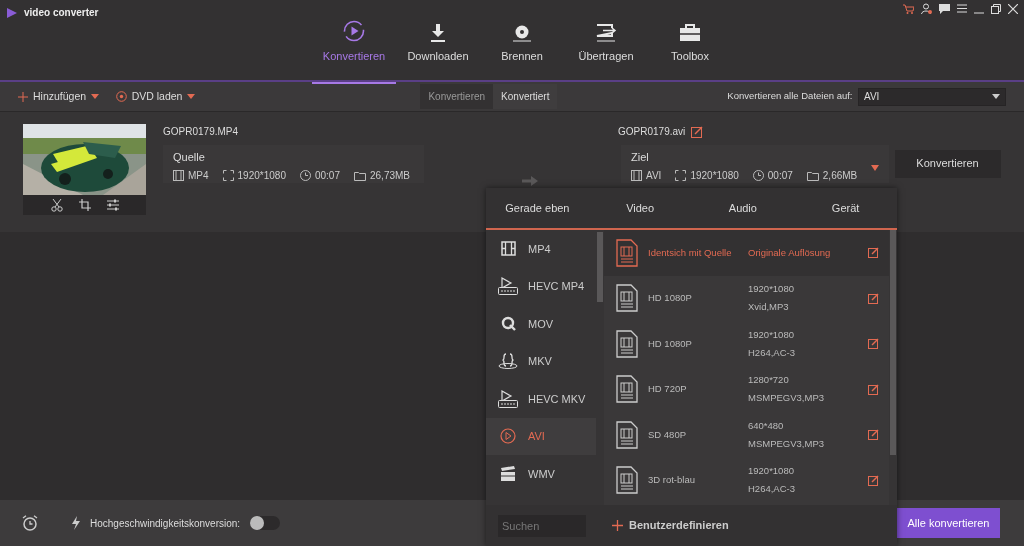 The width and height of the screenshot is (1024, 546). Describe the element at coordinates (947, 163) in the screenshot. I see `convert-button: Konvertieren` at that location.